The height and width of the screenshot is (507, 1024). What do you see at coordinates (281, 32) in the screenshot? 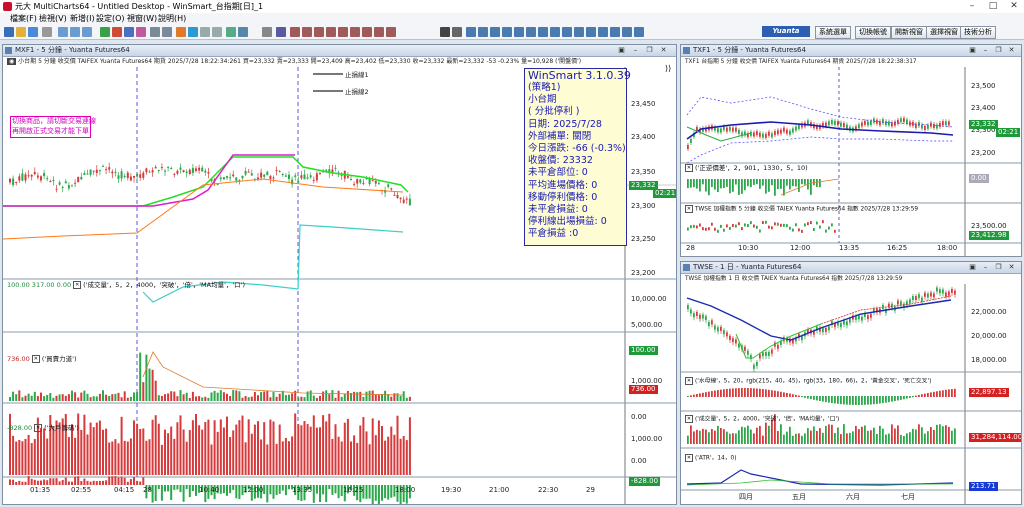
I see `cross-icon` at bounding box center [281, 32].